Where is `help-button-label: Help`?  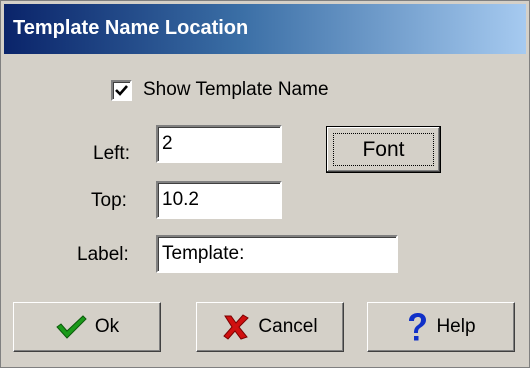 help-button-label: Help is located at coordinates (456, 326).